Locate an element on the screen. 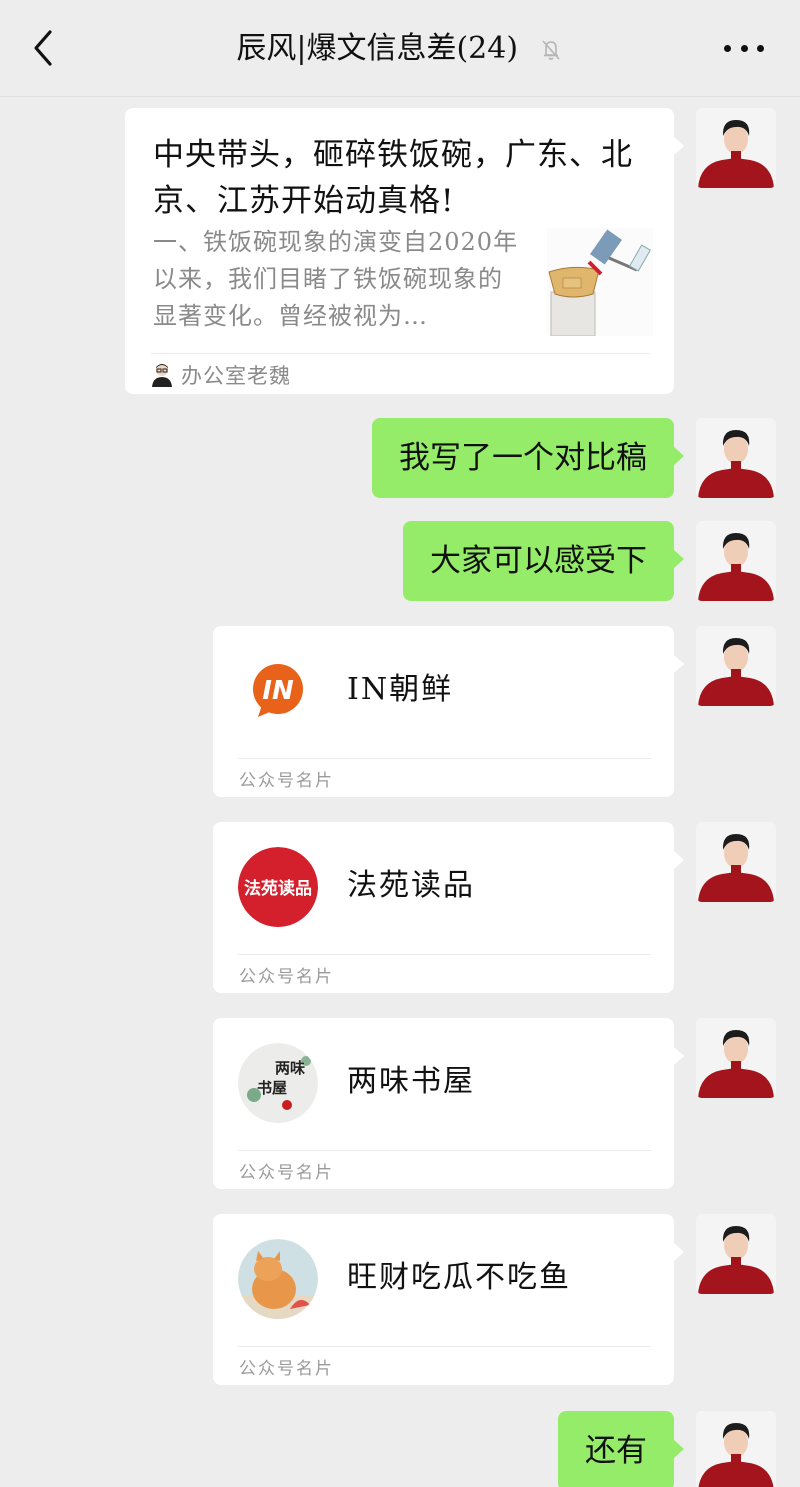 The width and height of the screenshot is (800, 1487). in-logo-icon: IN is located at coordinates (278, 691).